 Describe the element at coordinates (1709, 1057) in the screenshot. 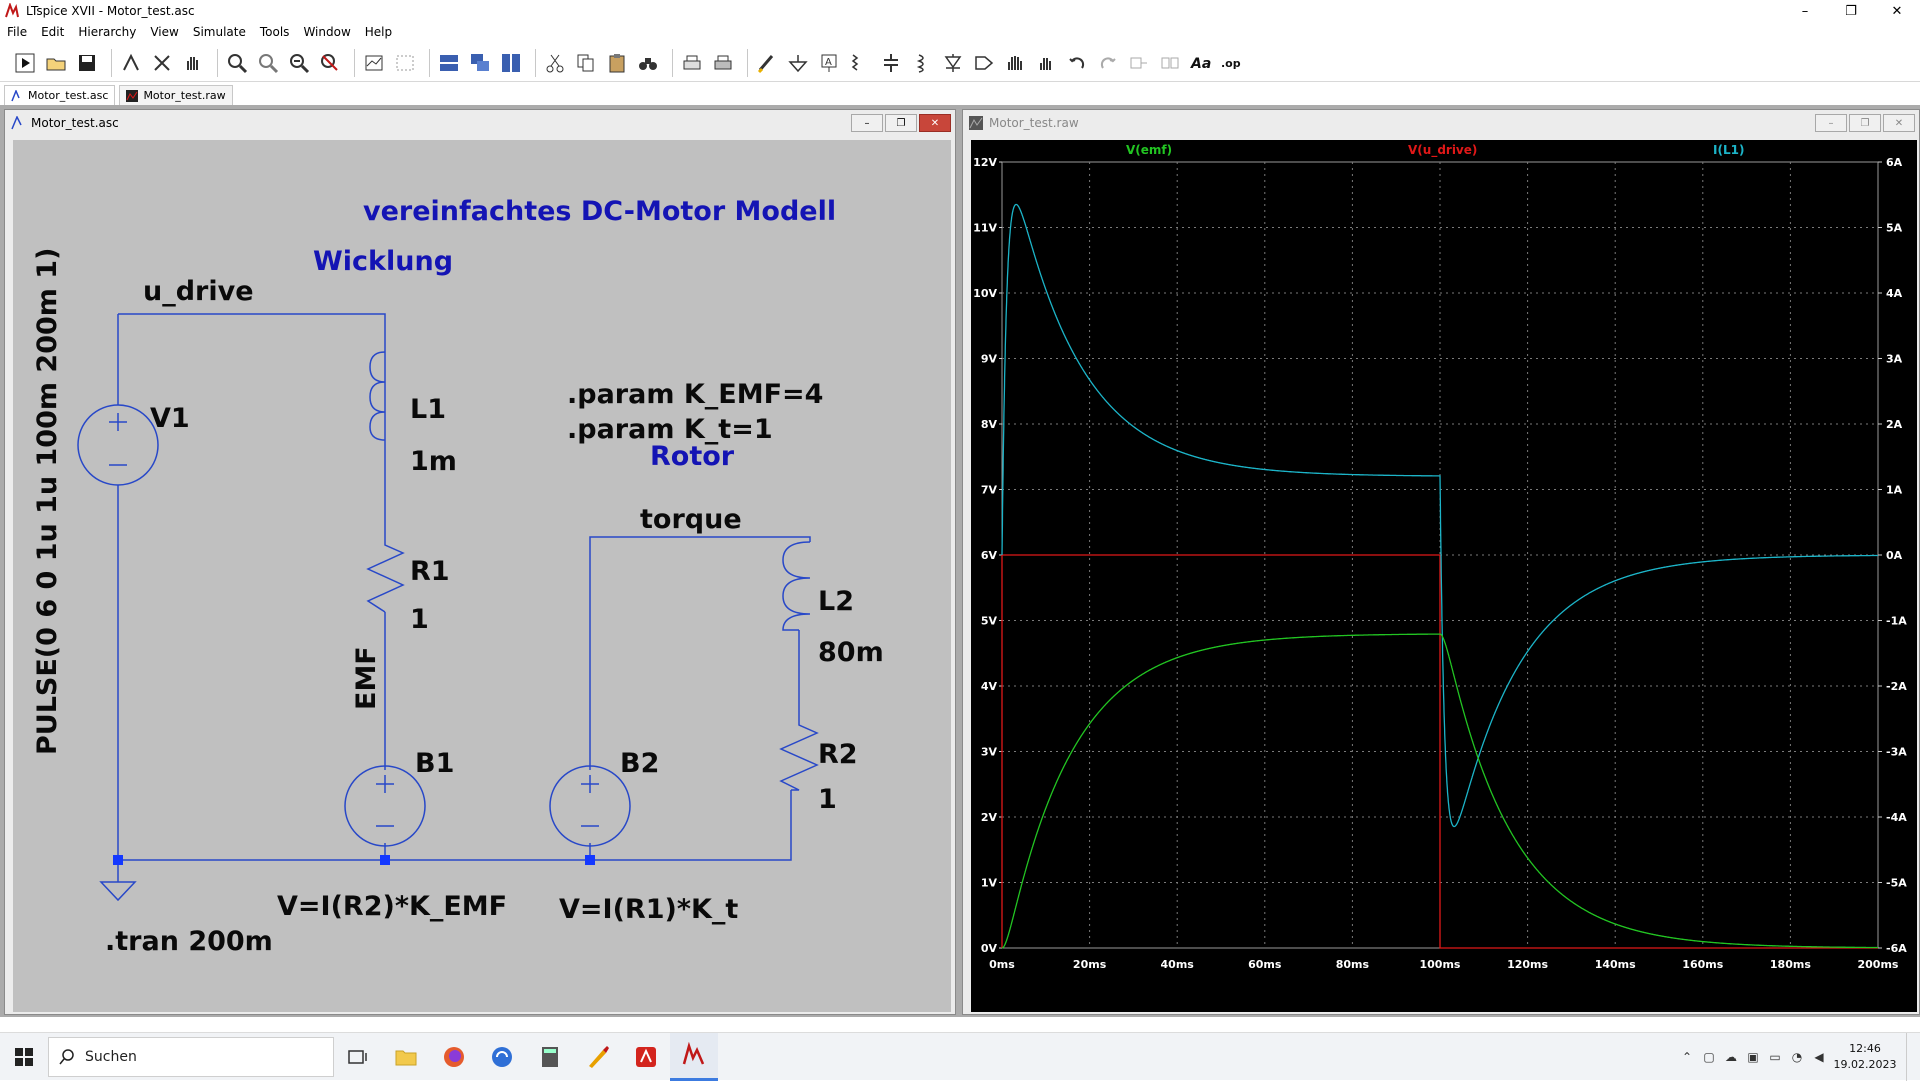

I see `device-icon: ▢` at that location.